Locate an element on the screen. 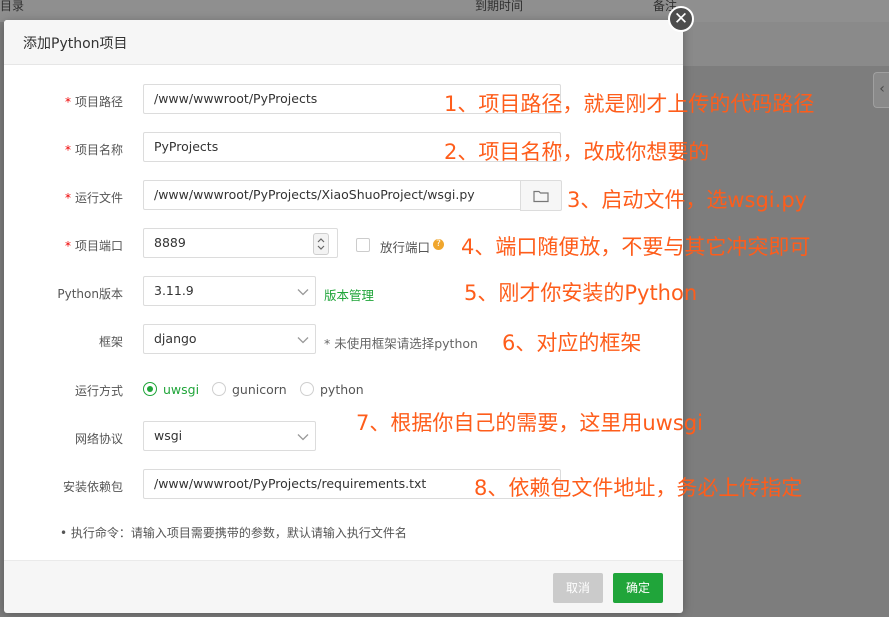  cancel-button: 取消 is located at coordinates (578, 588).